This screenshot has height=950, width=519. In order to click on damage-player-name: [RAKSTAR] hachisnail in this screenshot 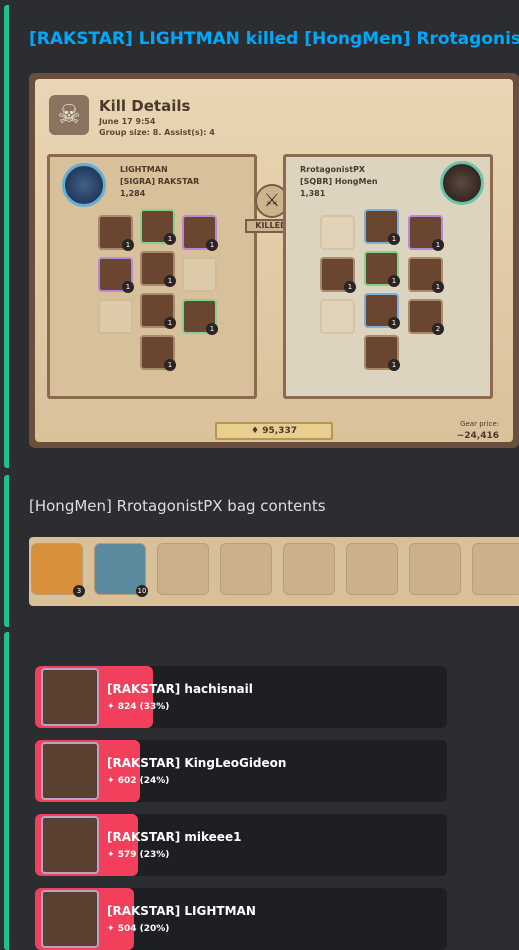, I will do `click(180, 689)`.